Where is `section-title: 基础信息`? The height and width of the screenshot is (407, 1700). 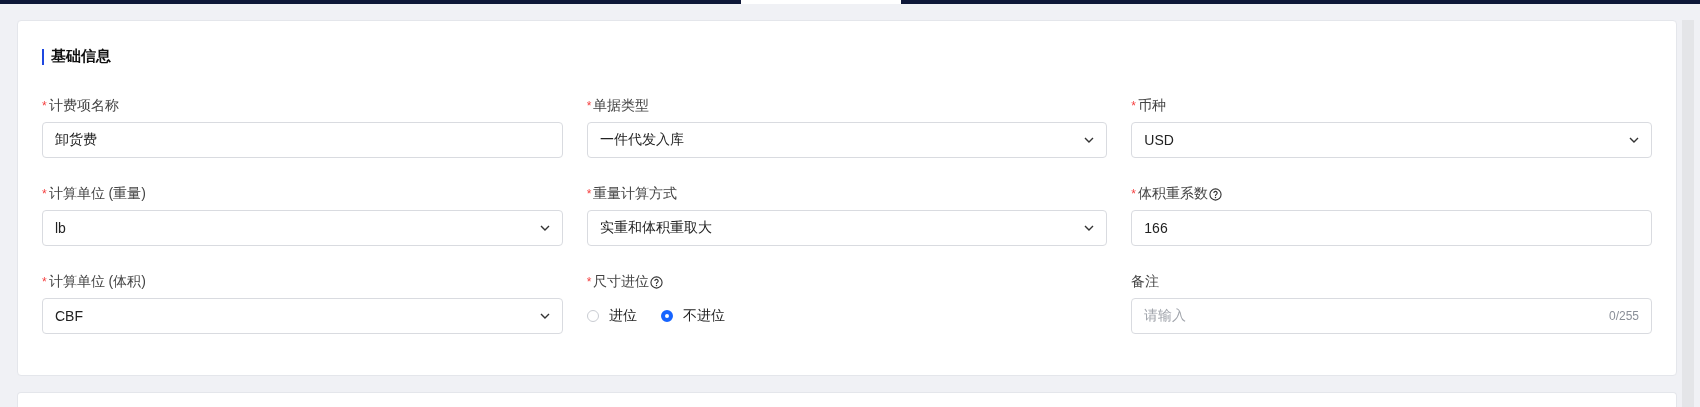 section-title: 基础信息 is located at coordinates (81, 56).